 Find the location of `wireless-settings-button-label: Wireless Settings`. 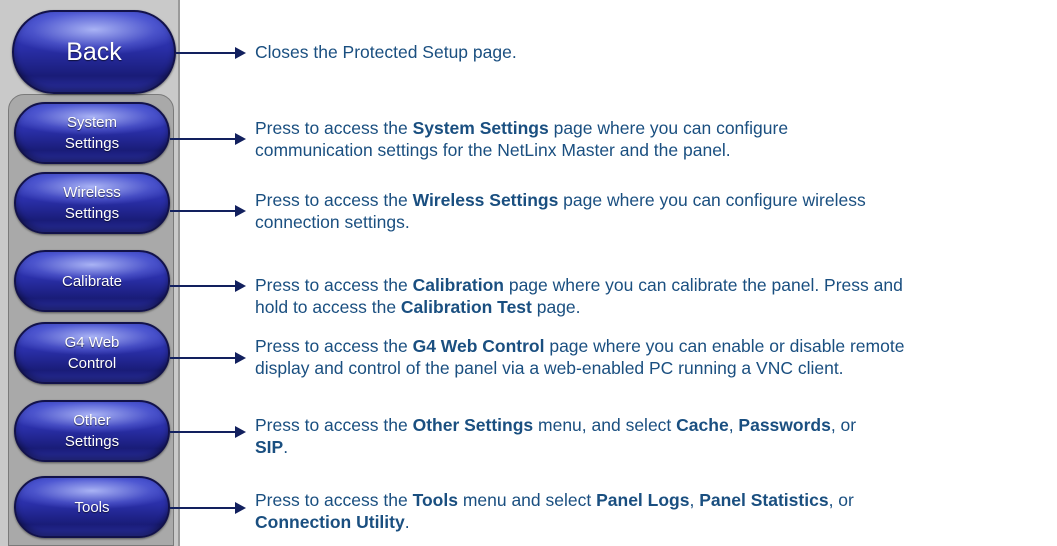

wireless-settings-button-label: Wireless Settings is located at coordinates (92, 203).